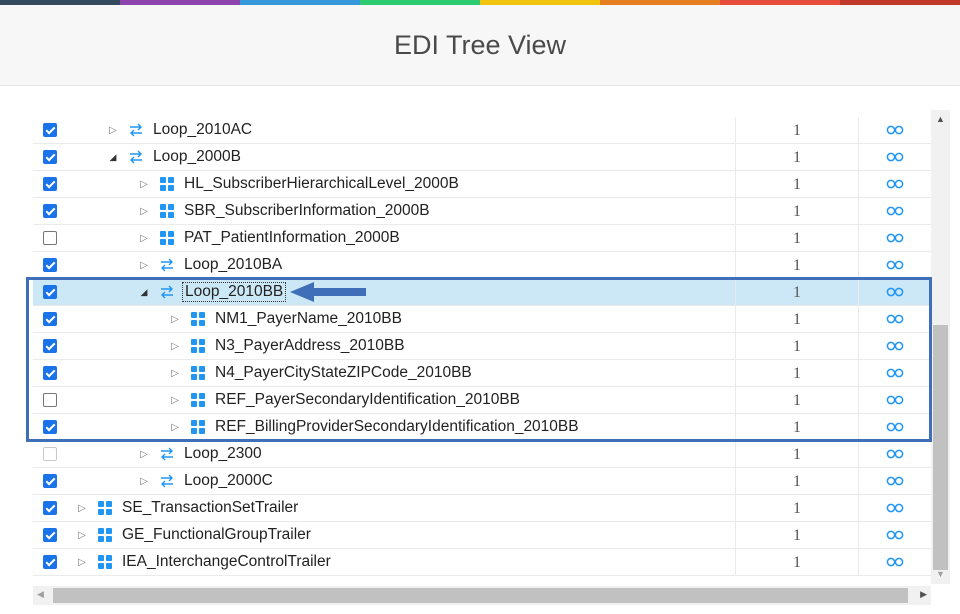 The width and height of the screenshot is (960, 614). I want to click on tree-row: ▷ Loop_2010BA 1, so click(482, 265).